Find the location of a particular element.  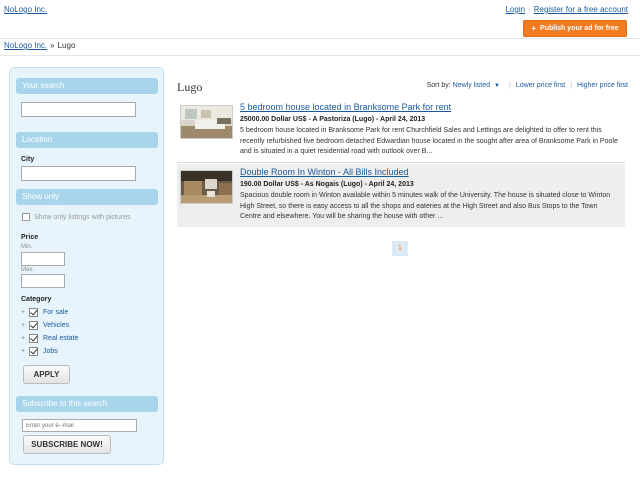

subscribe-button: SUBSCRIBE NOW! is located at coordinates (67, 444).